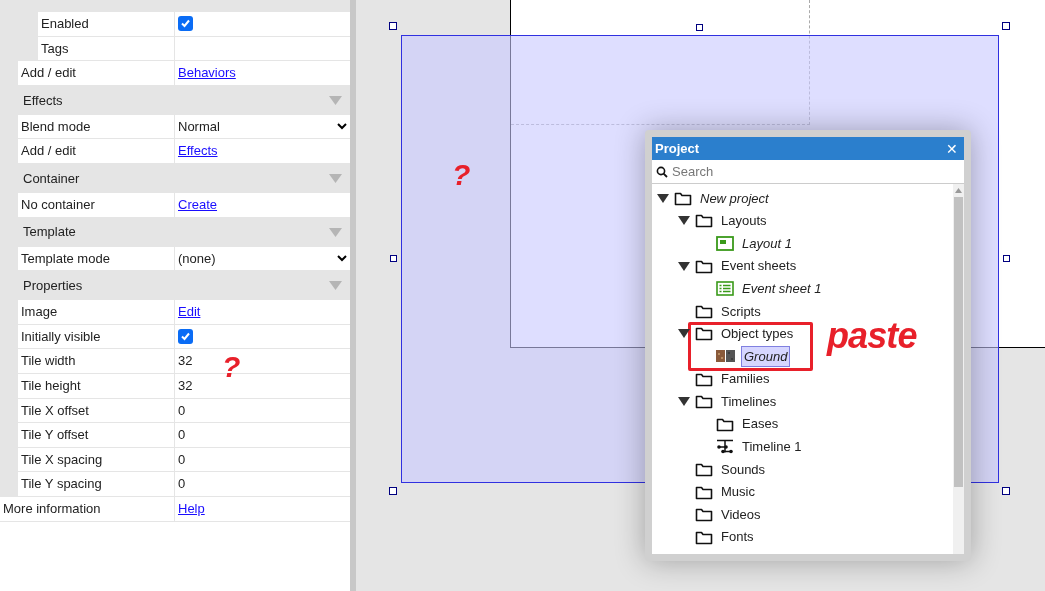 This screenshot has height=591, width=1045. I want to click on property-label: No container, so click(58, 205).